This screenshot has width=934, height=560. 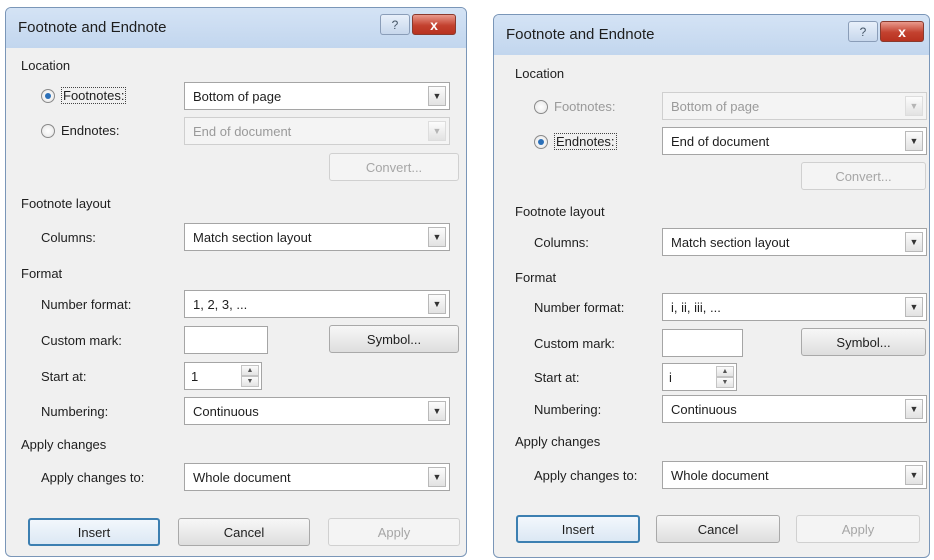 What do you see at coordinates (90, 130) in the screenshot?
I see `endnotes-label: Endnotes:` at bounding box center [90, 130].